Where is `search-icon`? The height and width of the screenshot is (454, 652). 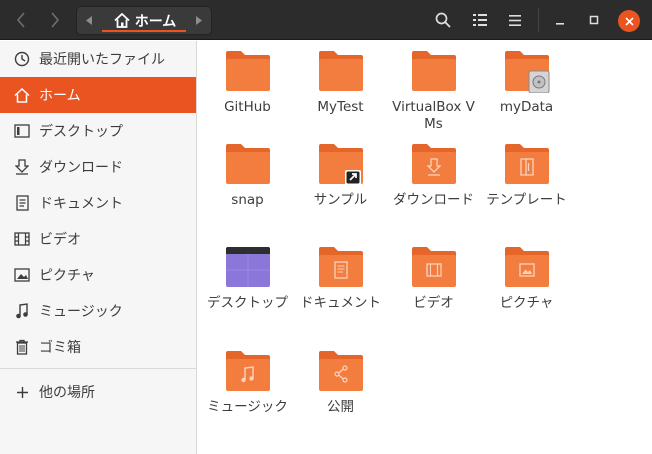 search-icon is located at coordinates (443, 20).